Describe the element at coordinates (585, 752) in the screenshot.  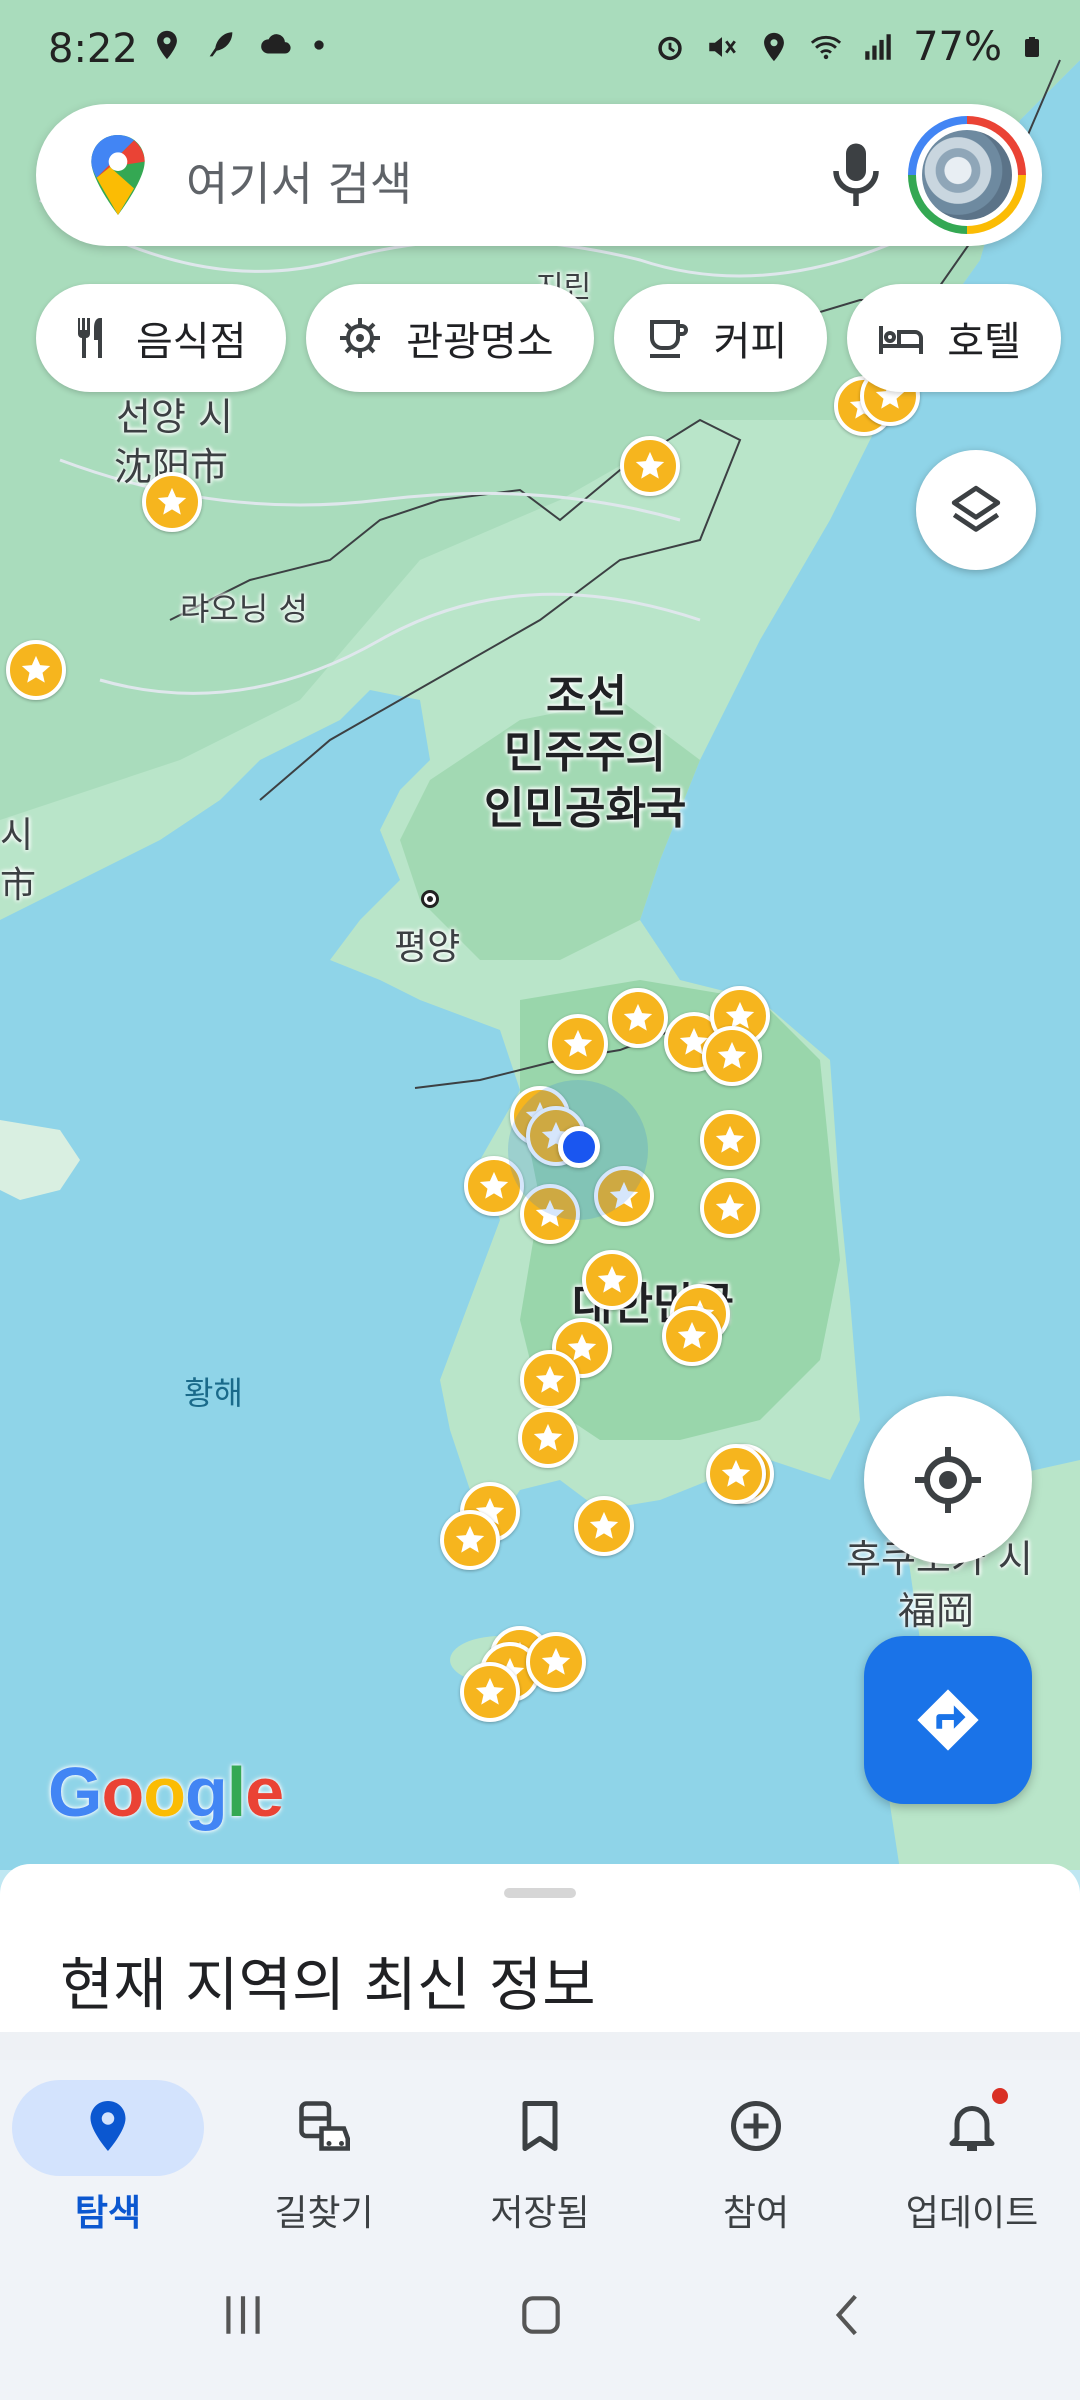
I see `map-label-nk-2: 민주주의` at that location.